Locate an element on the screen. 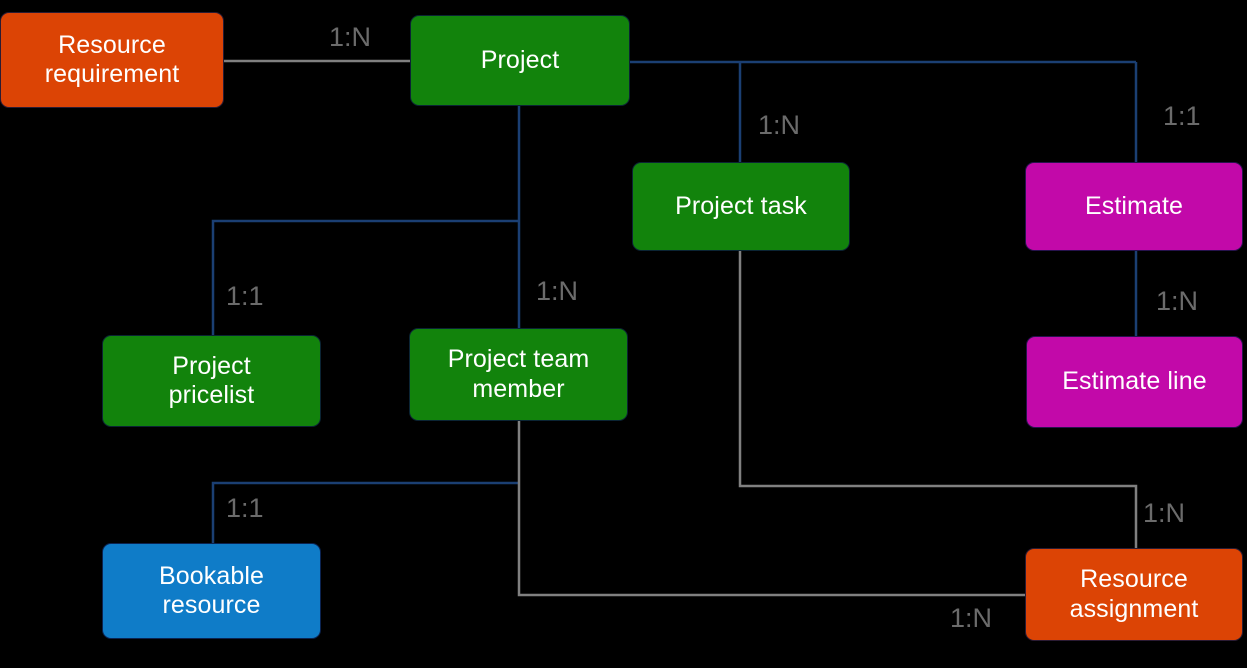 This screenshot has width=1247, height=668. node-label-project-task: Project task is located at coordinates (741, 205).